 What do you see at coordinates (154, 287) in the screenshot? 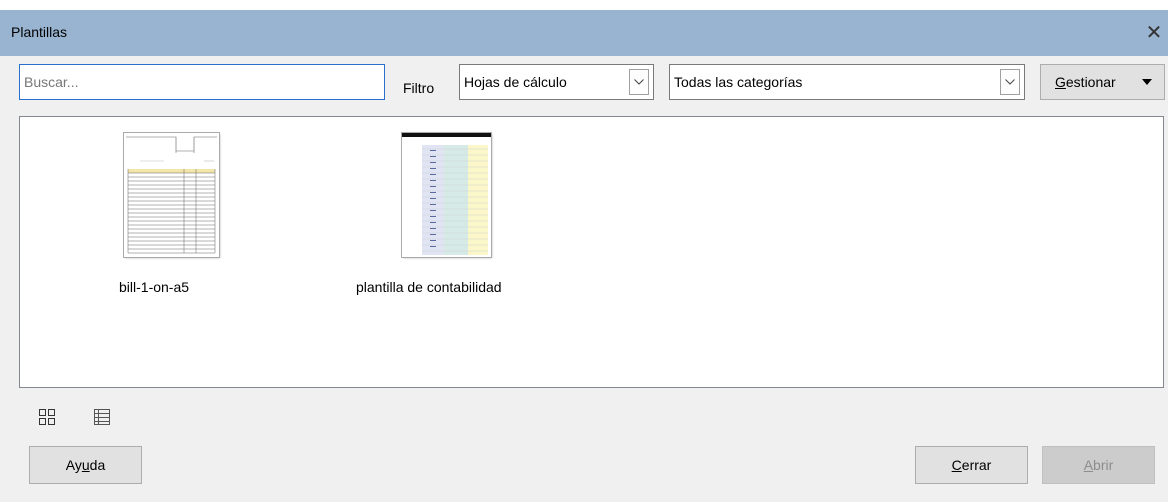
I see `template-name: bill-1-on-a5` at bounding box center [154, 287].